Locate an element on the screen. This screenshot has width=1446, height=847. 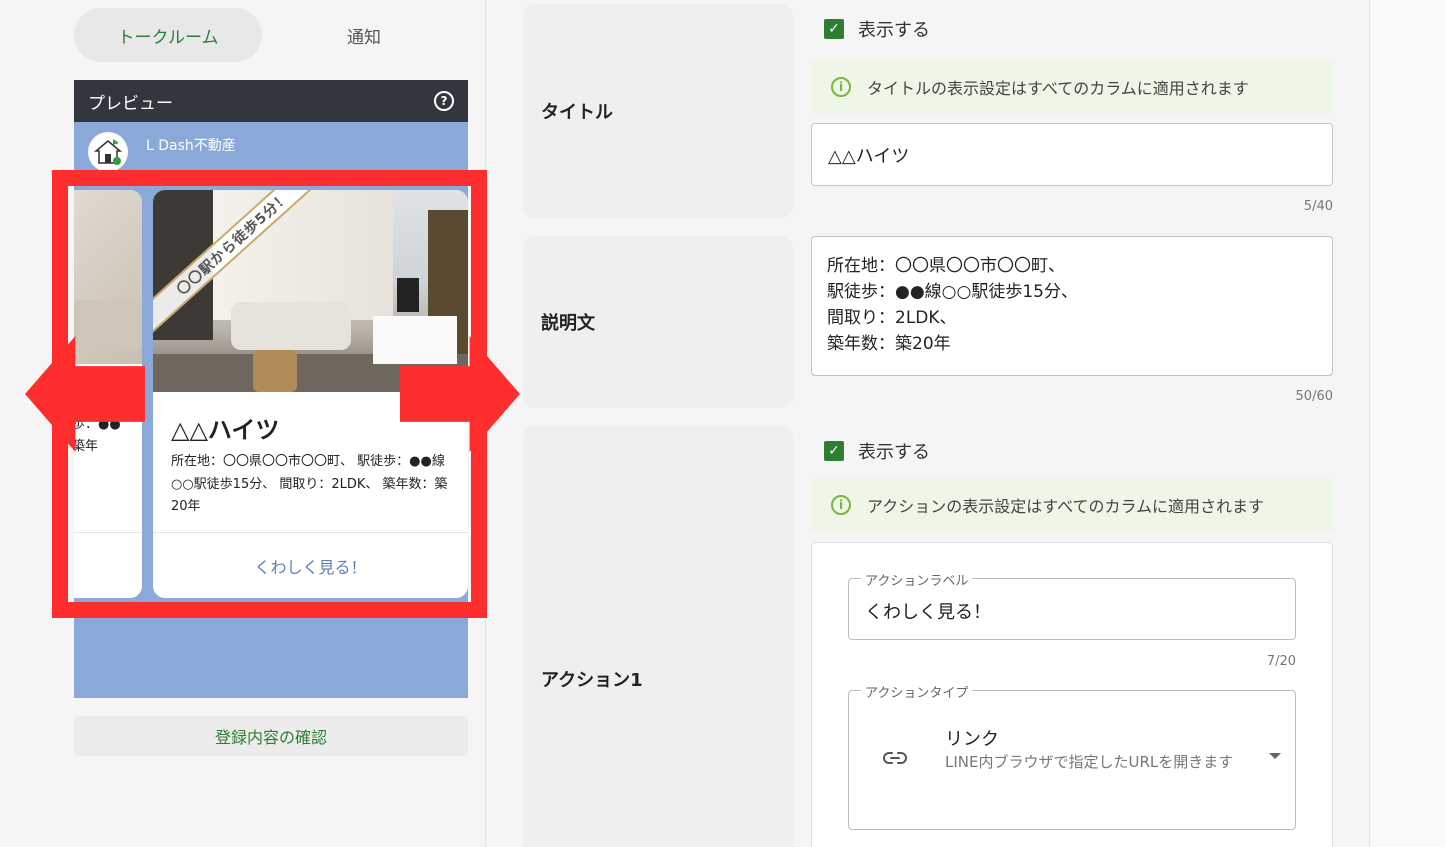
tab-notice: 通知 is located at coordinates (364, 35).